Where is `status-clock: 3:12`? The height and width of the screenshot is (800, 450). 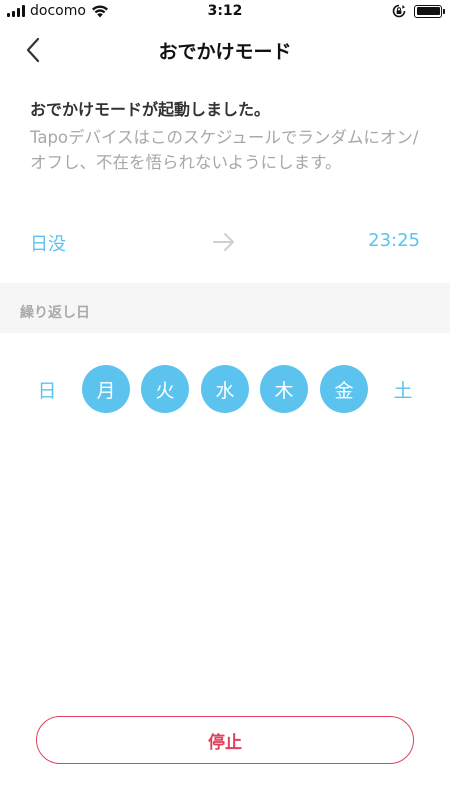 status-clock: 3:12 is located at coordinates (225, 11).